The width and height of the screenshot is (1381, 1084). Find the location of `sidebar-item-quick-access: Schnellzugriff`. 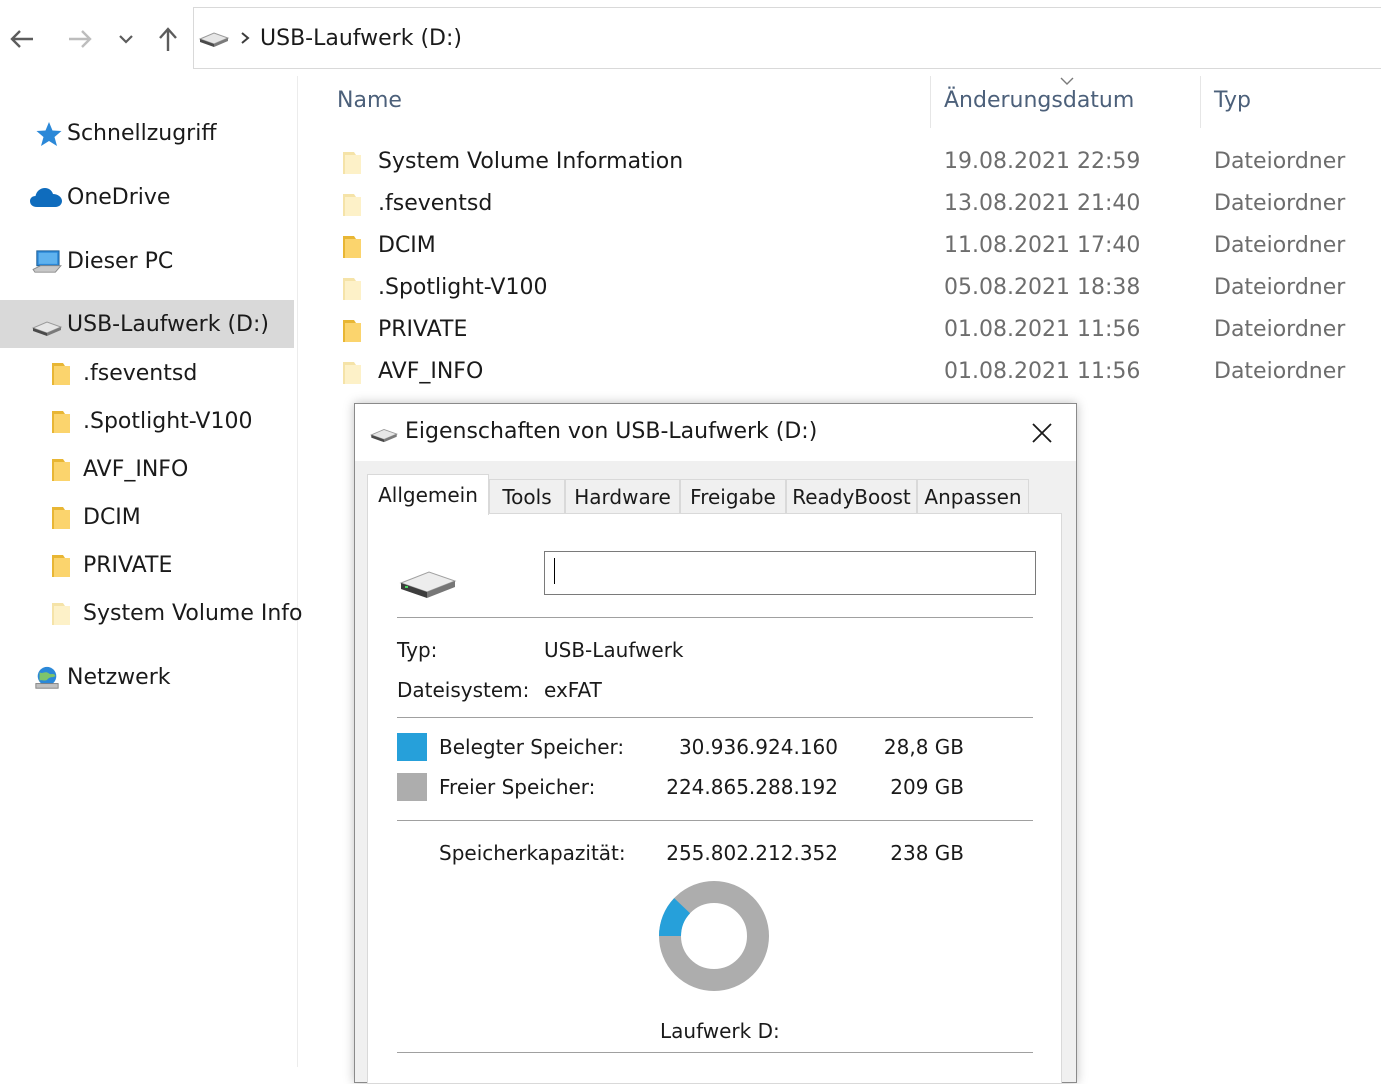

sidebar-item-quick-access: Schnellzugriff is located at coordinates (147, 133).